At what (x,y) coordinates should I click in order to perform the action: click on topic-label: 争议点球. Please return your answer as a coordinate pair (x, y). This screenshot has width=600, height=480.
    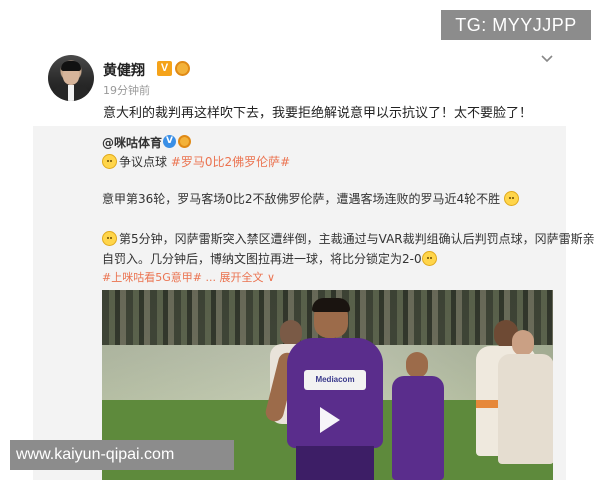
    Looking at the image, I should click on (145, 162).